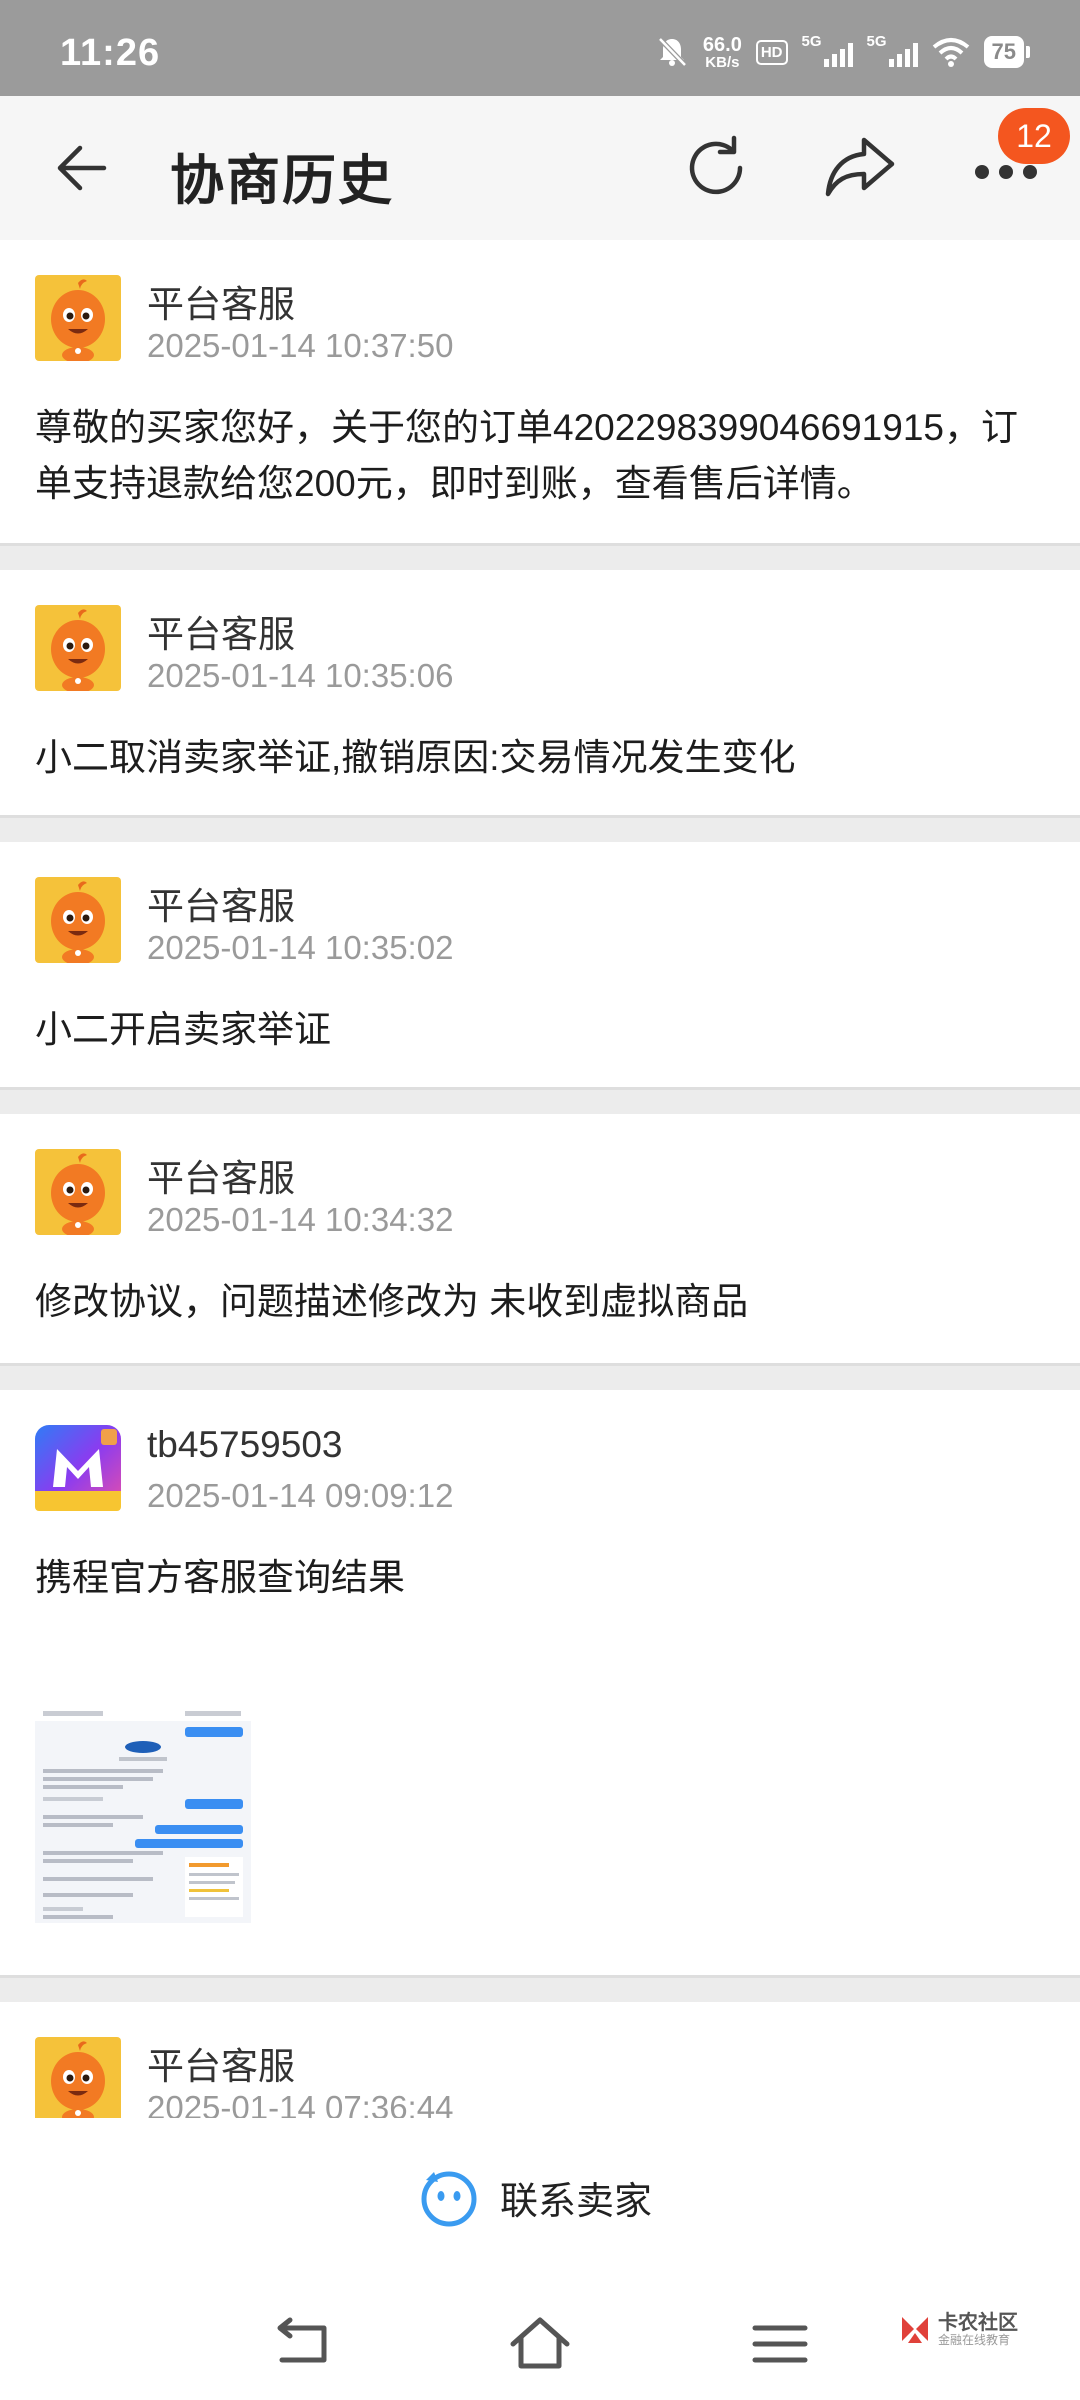 The width and height of the screenshot is (1080, 2400). Describe the element at coordinates (84, 168) in the screenshot. I see `back-arrow-icon` at that location.